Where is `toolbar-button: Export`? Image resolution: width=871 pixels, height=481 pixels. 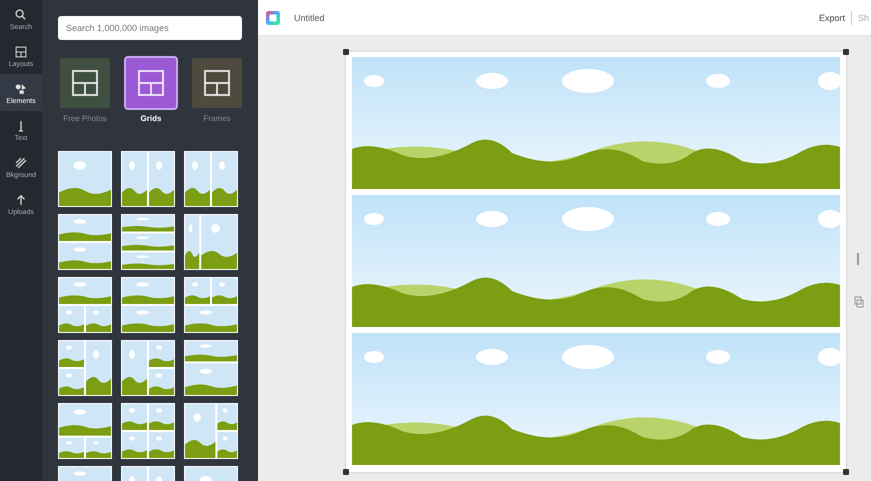 toolbar-button: Export is located at coordinates (831, 17).